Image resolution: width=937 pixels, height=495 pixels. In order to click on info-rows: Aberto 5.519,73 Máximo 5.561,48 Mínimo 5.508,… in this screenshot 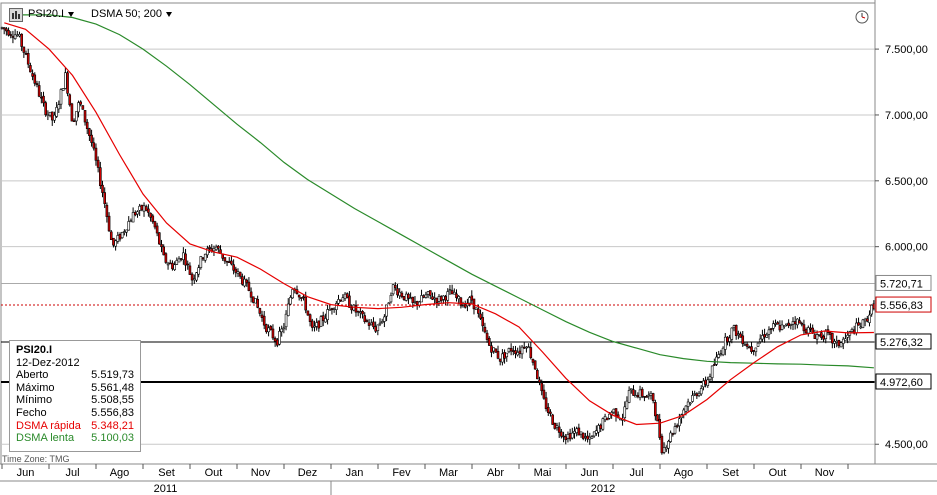, I will do `click(78, 407)`.